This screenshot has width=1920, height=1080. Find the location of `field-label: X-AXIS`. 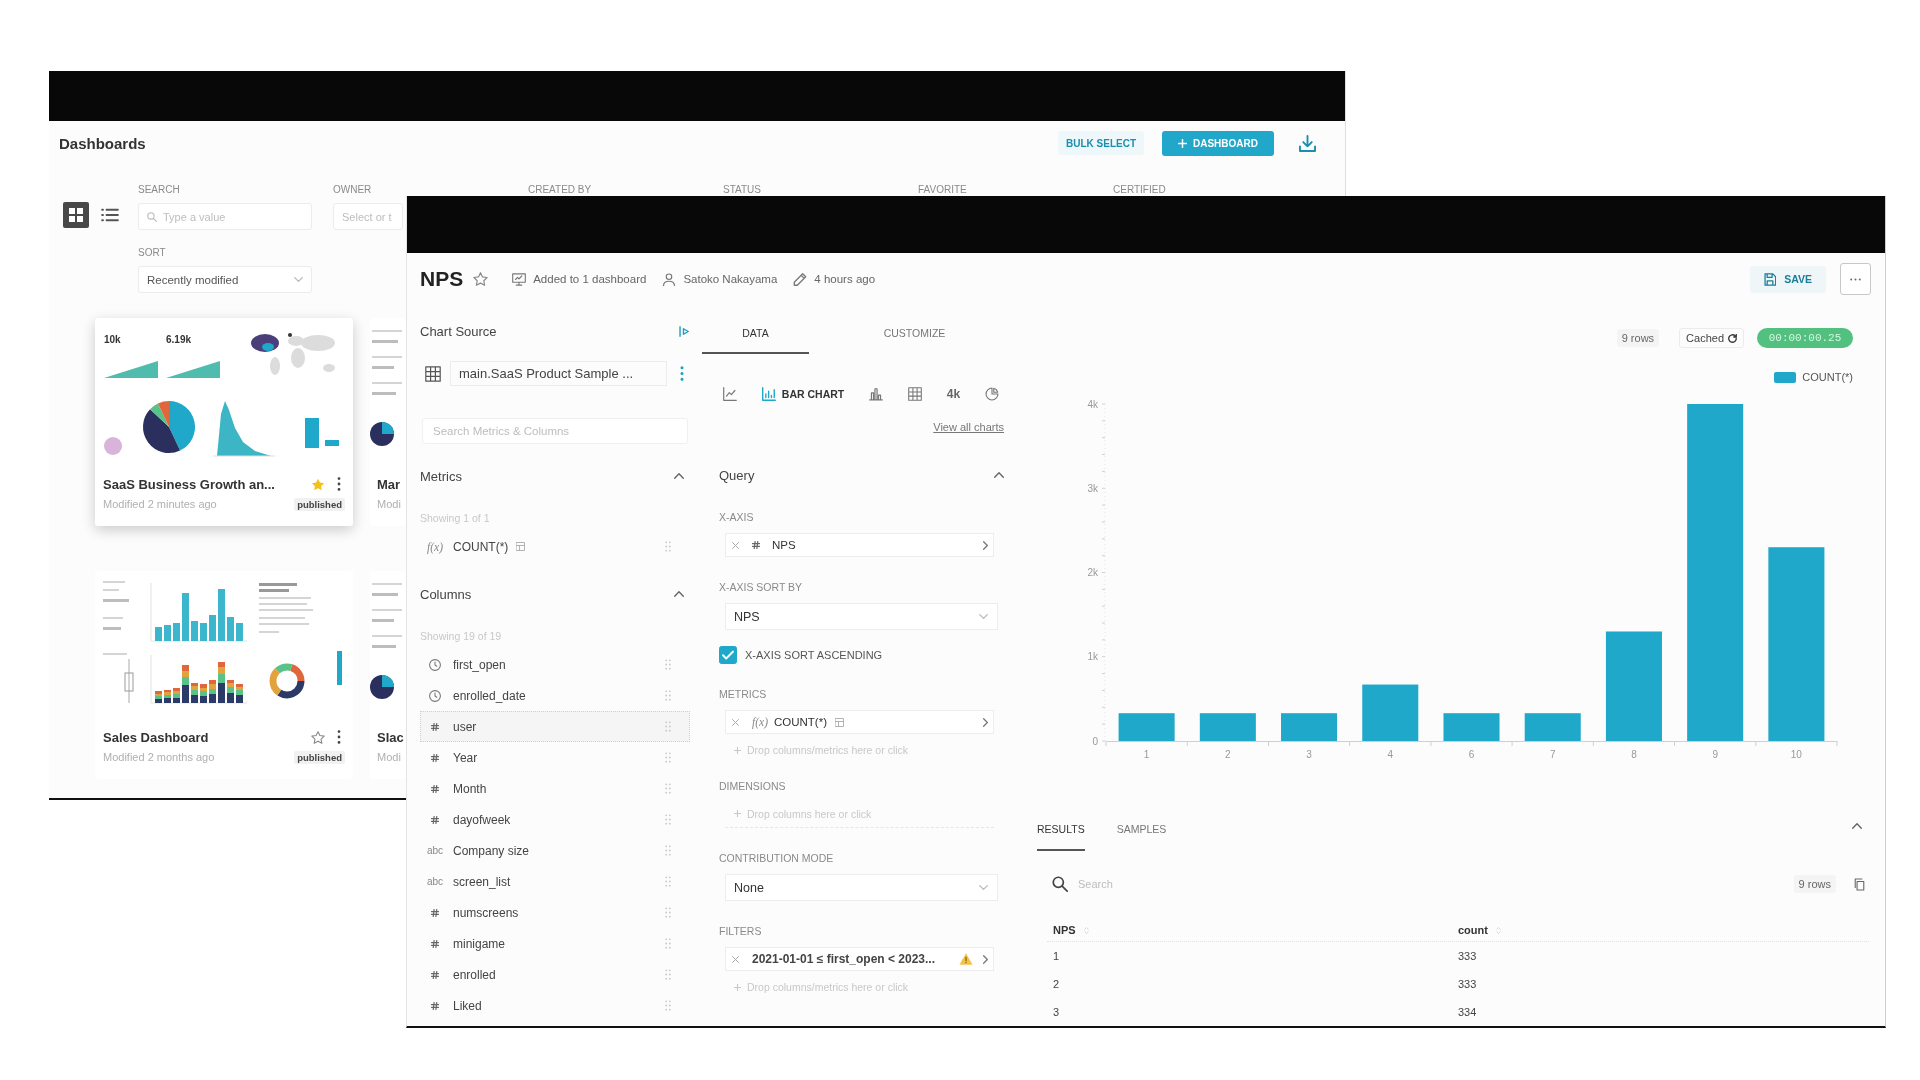

field-label: X-AXIS is located at coordinates (737, 517).